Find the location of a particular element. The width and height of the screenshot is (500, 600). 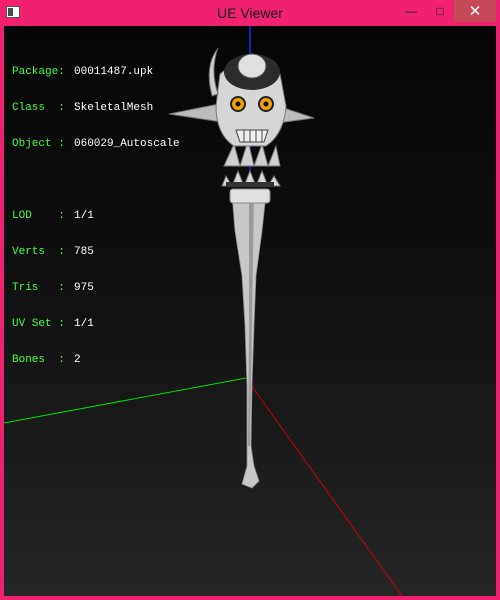

info-label: Object : is located at coordinates (38, 144).